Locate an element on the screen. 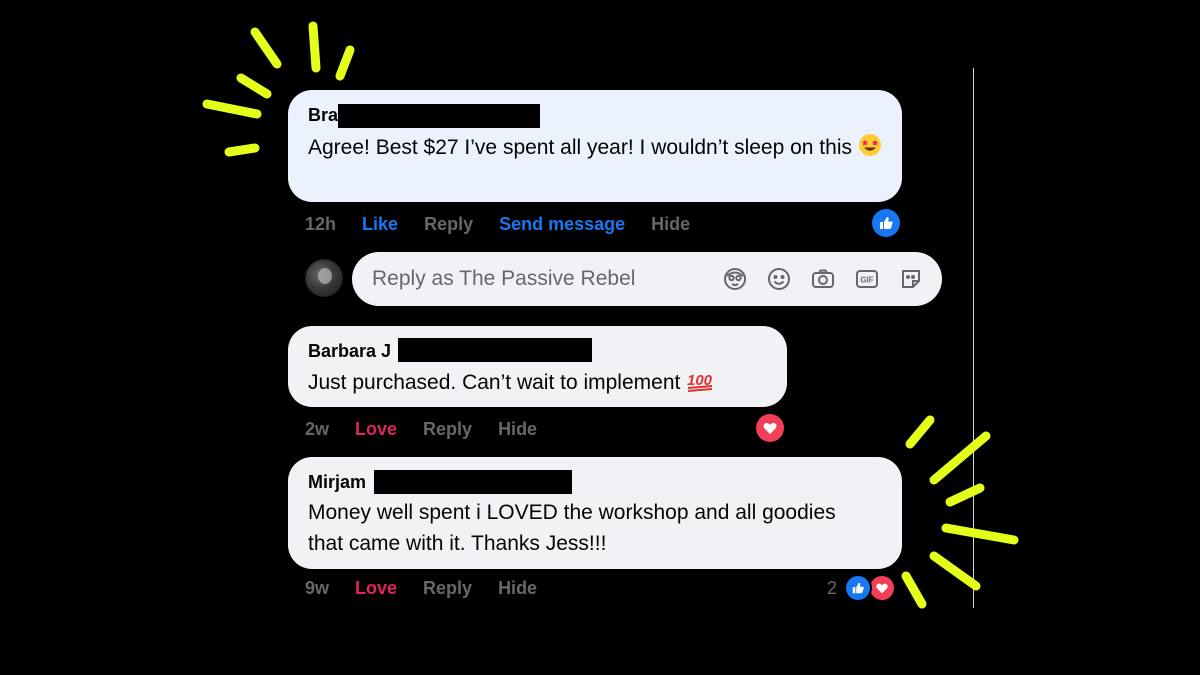 The height and width of the screenshot is (675, 1200). comment-actions-3: 9w Love Reply Hide is located at coordinates (434, 588).